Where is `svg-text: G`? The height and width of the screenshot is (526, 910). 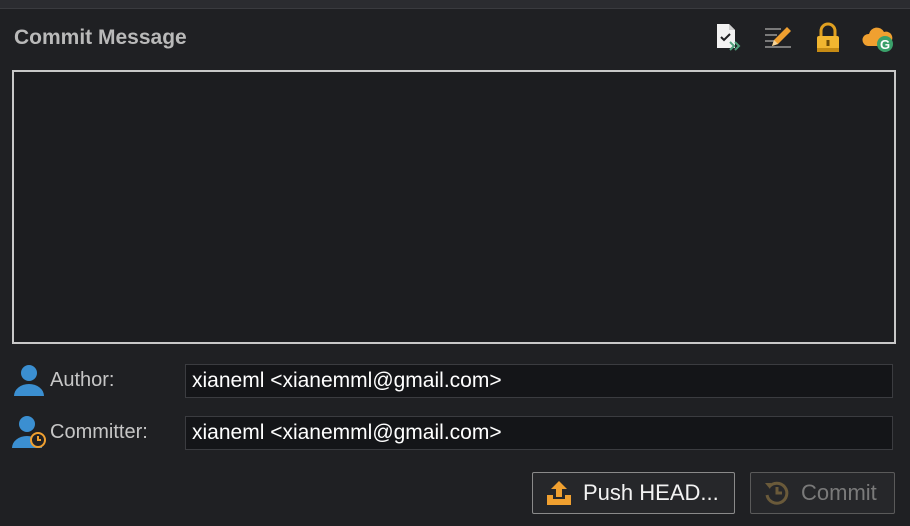
svg-text: G is located at coordinates (885, 44).